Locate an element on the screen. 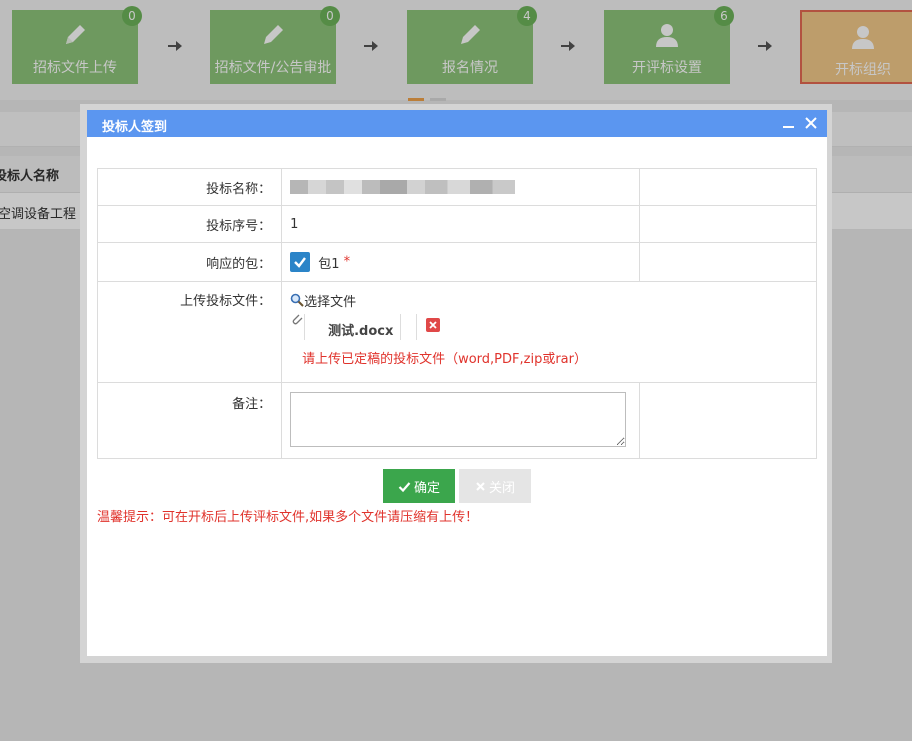  close-icon is located at coordinates (811, 123).